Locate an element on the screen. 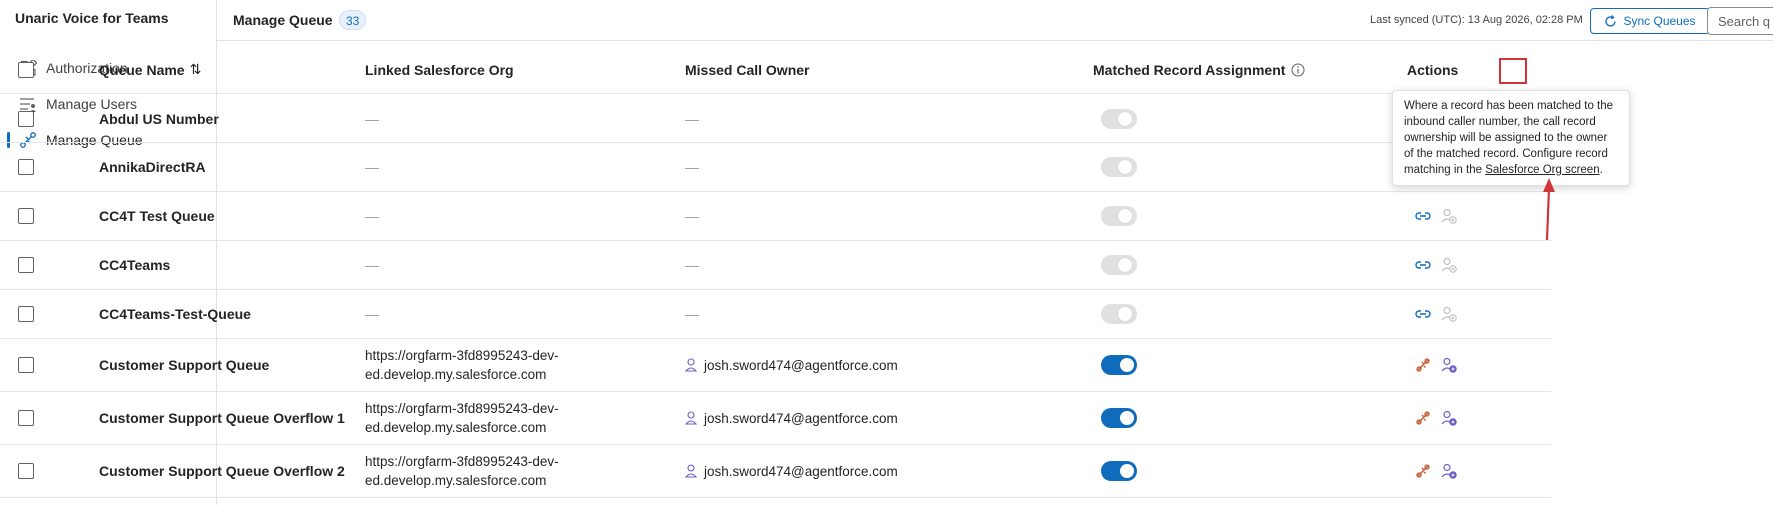 The image size is (1773, 505). table-row: CC4Teams-Test-Queue — — is located at coordinates (775, 314).